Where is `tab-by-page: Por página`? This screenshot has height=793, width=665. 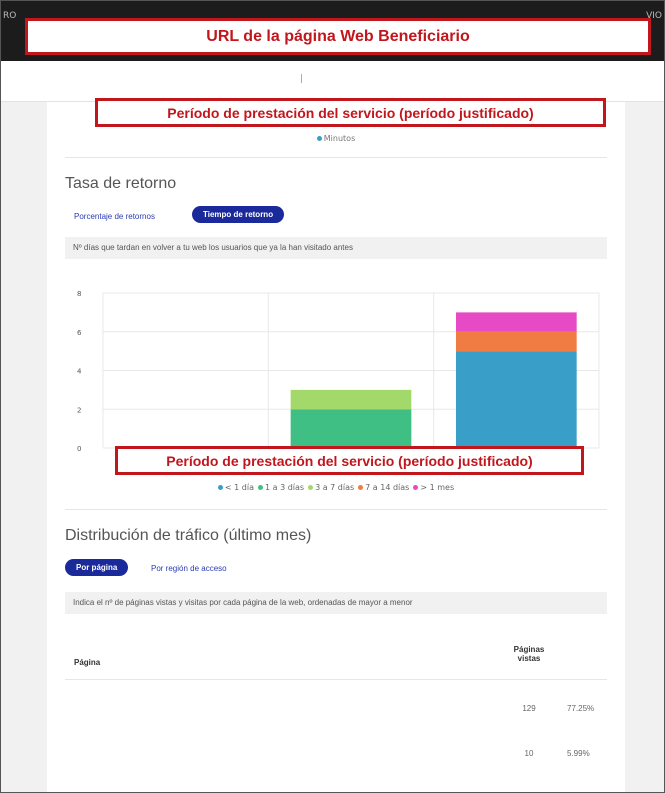
tab-by-page: Por página is located at coordinates (97, 567).